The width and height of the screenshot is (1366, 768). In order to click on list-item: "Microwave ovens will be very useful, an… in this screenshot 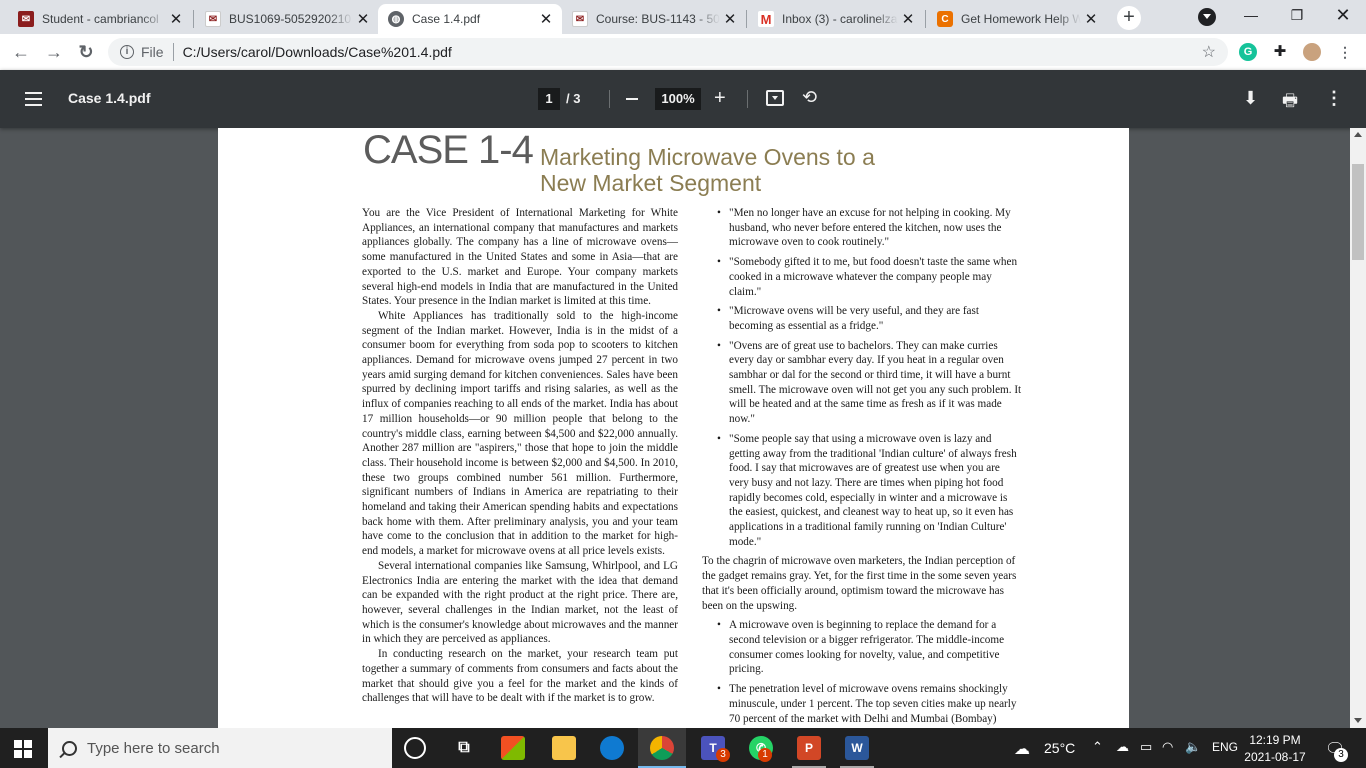, I will do `click(862, 318)`.